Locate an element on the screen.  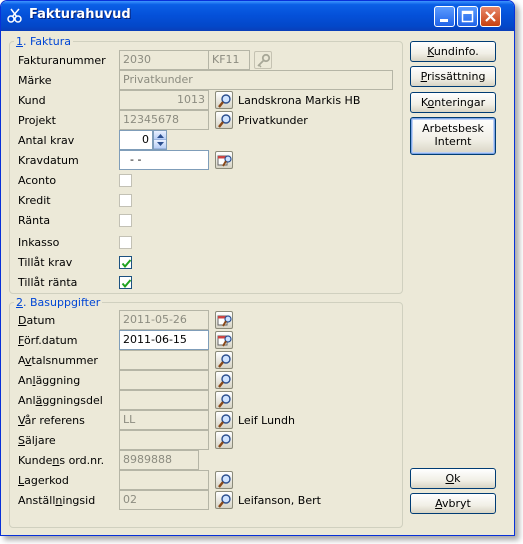
avtalsnummer-label: Avtalsnummer is located at coordinates (58, 360).